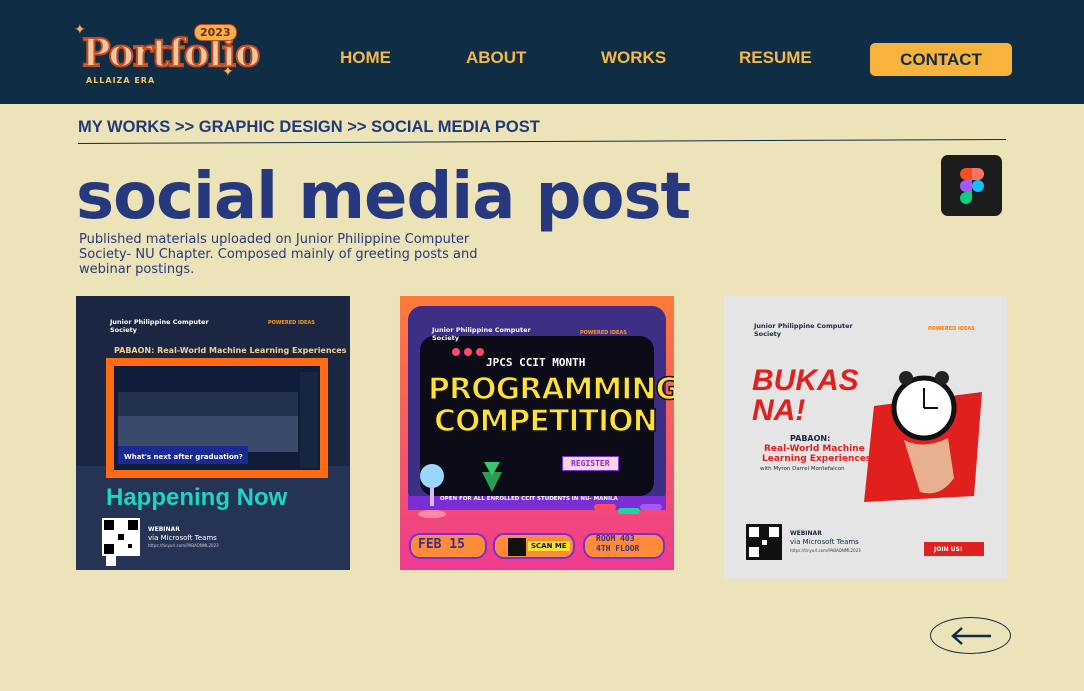 This screenshot has height=691, width=1084. I want to click on back-button, so click(970, 635).